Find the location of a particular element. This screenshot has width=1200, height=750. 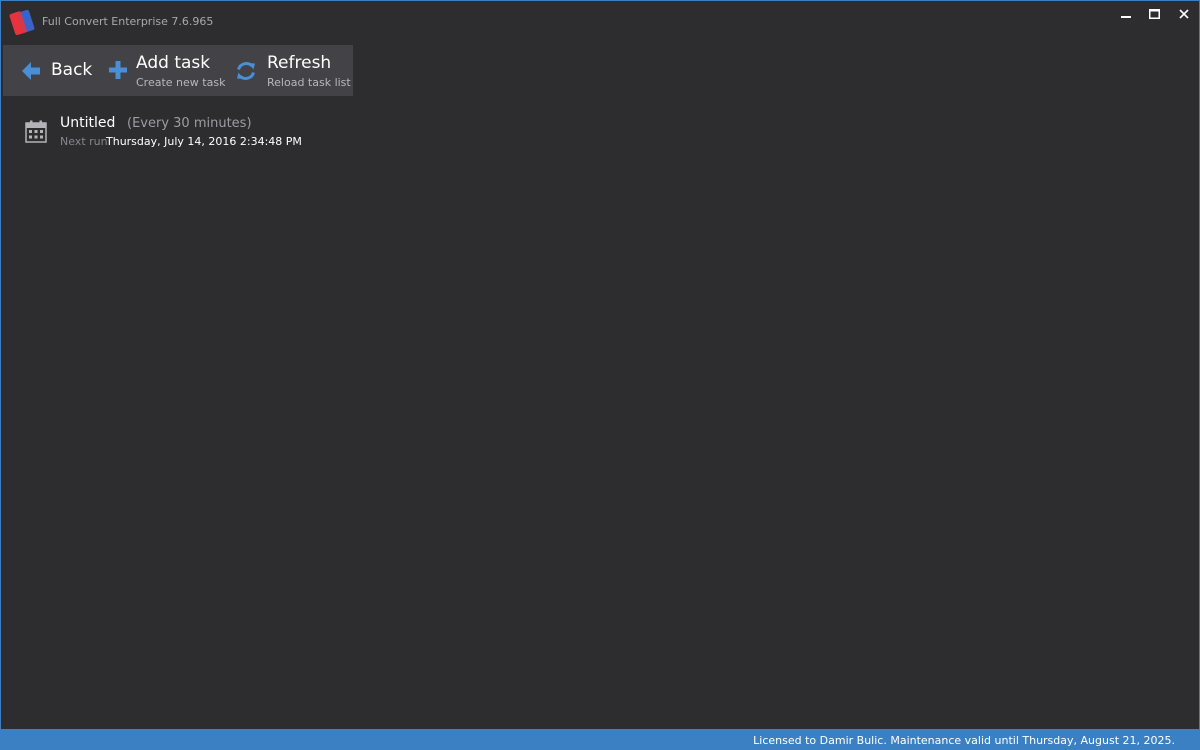

title-bar: Full Convert Enterprise 7.6.965 is located at coordinates (600, 21).